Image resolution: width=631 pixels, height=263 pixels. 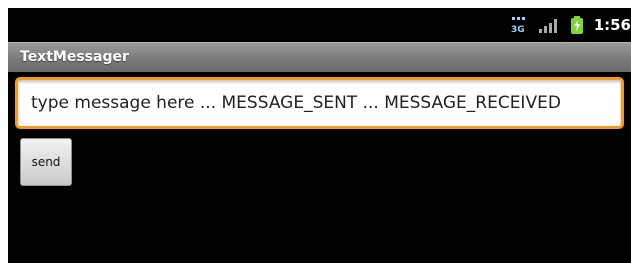 What do you see at coordinates (577, 25) in the screenshot?
I see `battery-charging-icon` at bounding box center [577, 25].